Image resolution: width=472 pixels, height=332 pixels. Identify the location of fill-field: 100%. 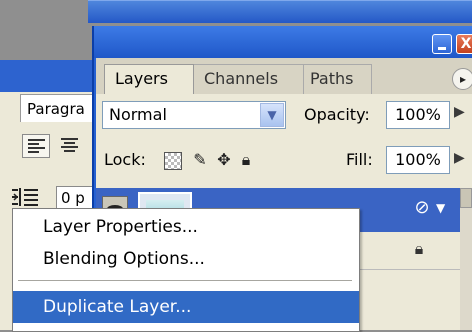
(418, 160).